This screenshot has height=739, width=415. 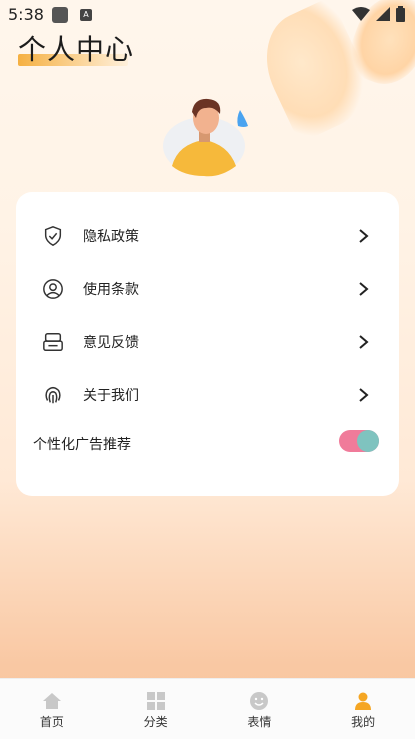 What do you see at coordinates (155, 722) in the screenshot?
I see `nav-label: 分类` at bounding box center [155, 722].